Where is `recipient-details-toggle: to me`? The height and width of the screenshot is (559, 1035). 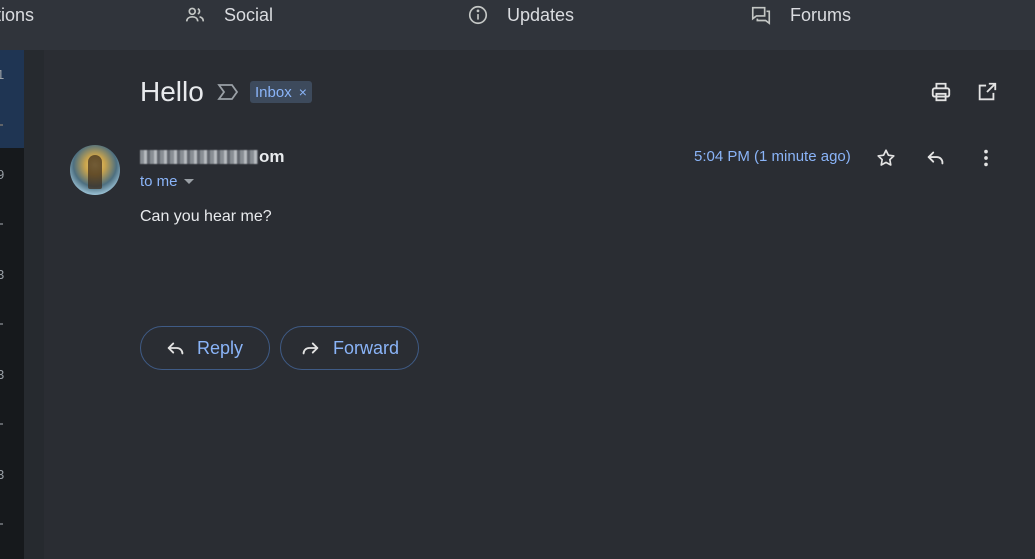
recipient-details-toggle: to me is located at coordinates (167, 181).